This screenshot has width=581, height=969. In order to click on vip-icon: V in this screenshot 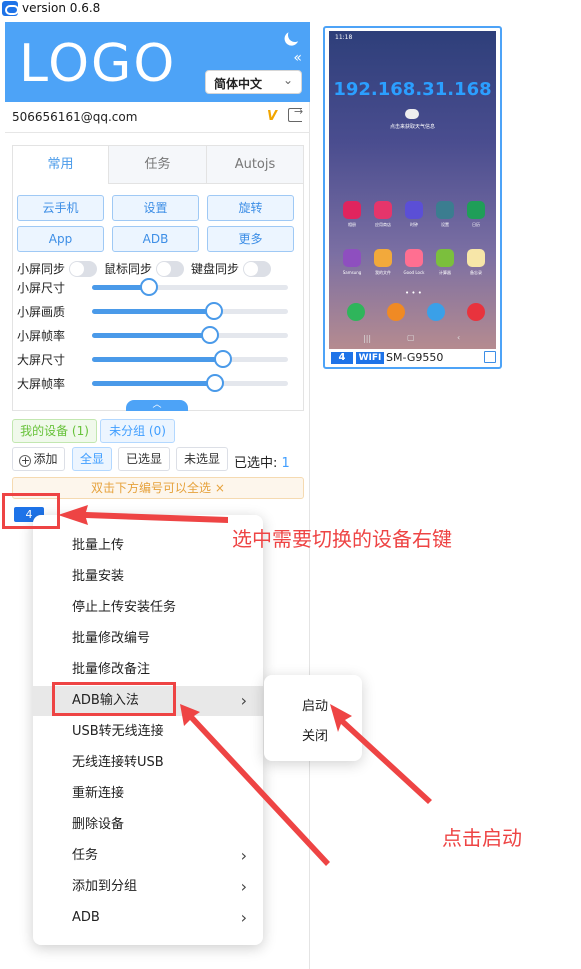, I will do `click(272, 116)`.